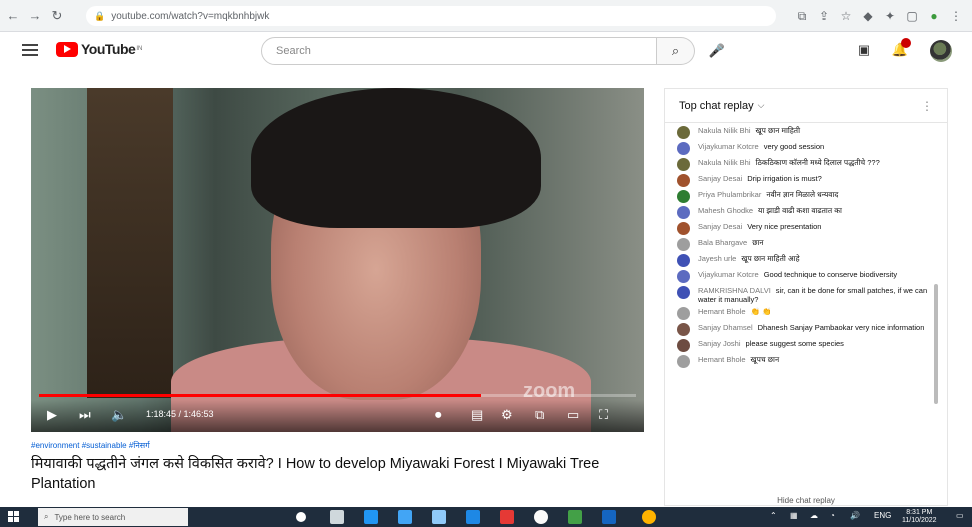 This screenshot has width=972, height=527. Describe the element at coordinates (438, 415) in the screenshot. I see `autoplay-toggle-icon: ⏺` at that location.